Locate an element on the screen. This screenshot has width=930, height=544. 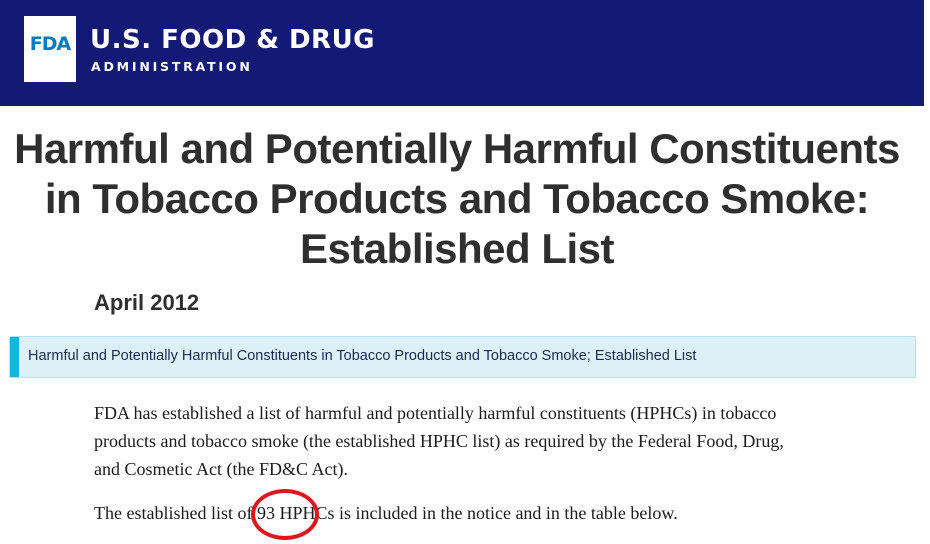
fda-logo: FDA is located at coordinates (50, 49).